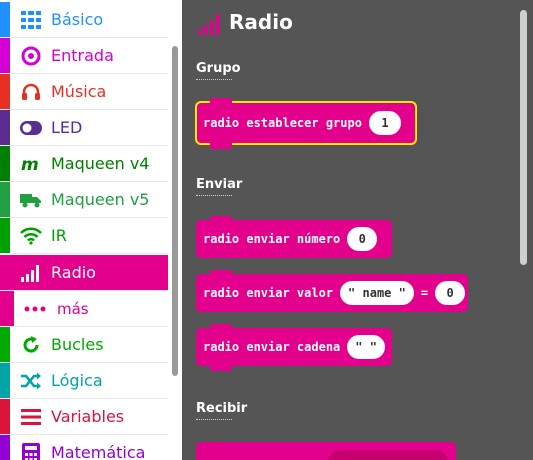 Image resolution: width=533 pixels, height=460 pixels. I want to click on shuffle-icon, so click(31, 381).